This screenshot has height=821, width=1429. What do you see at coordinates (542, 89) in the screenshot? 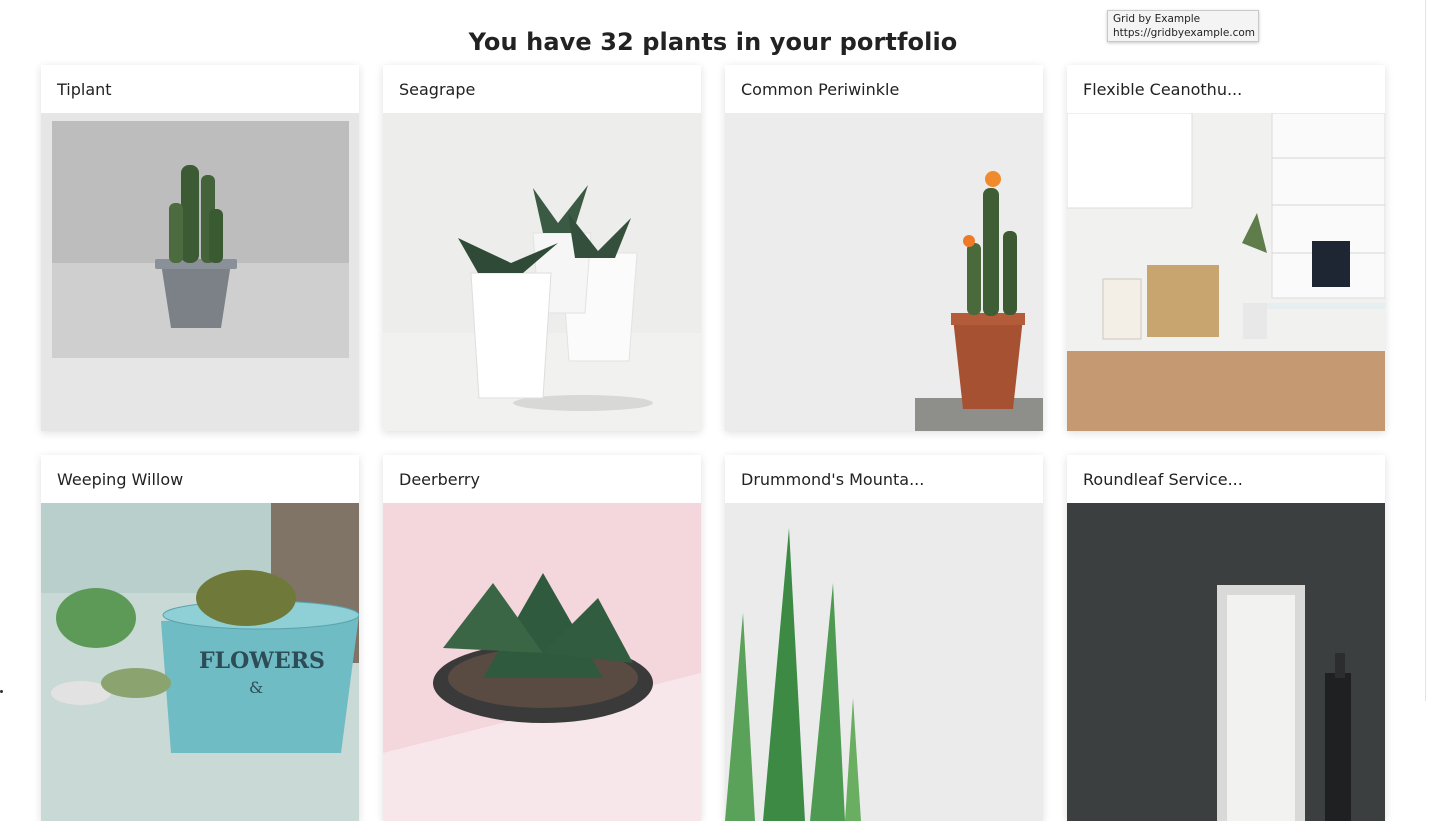
I see `plant-name: Seagrape` at bounding box center [542, 89].